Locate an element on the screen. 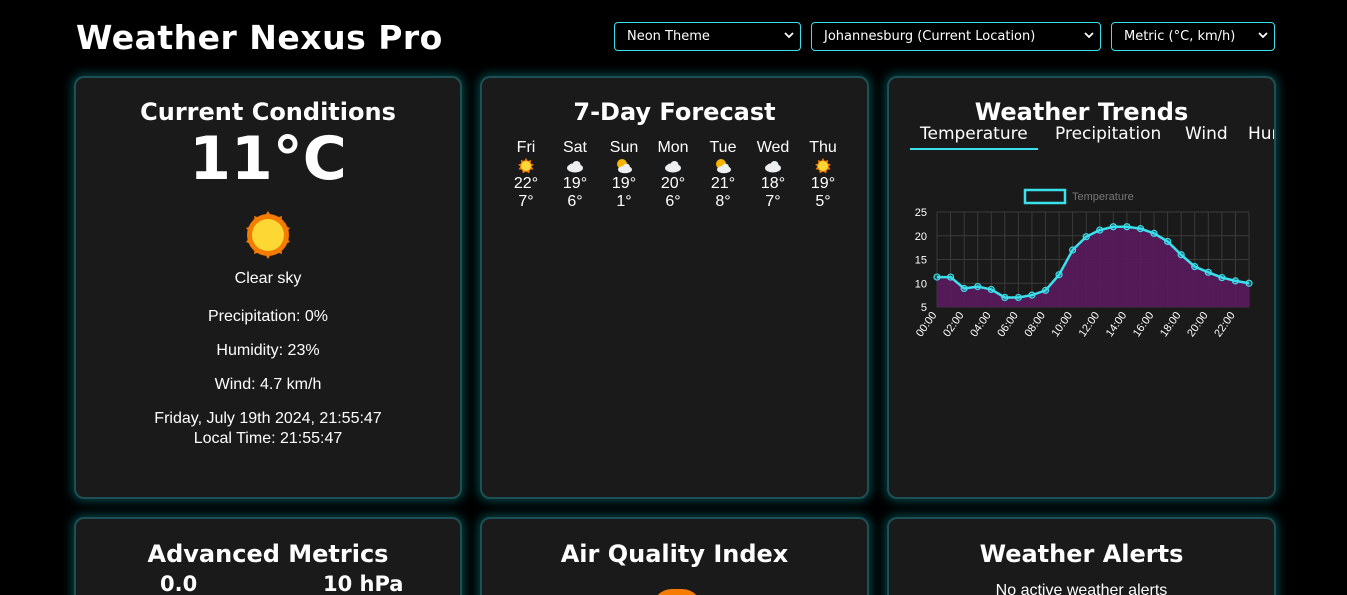 This screenshot has width=1347, height=595. forecast-low: 5° is located at coordinates (823, 201).